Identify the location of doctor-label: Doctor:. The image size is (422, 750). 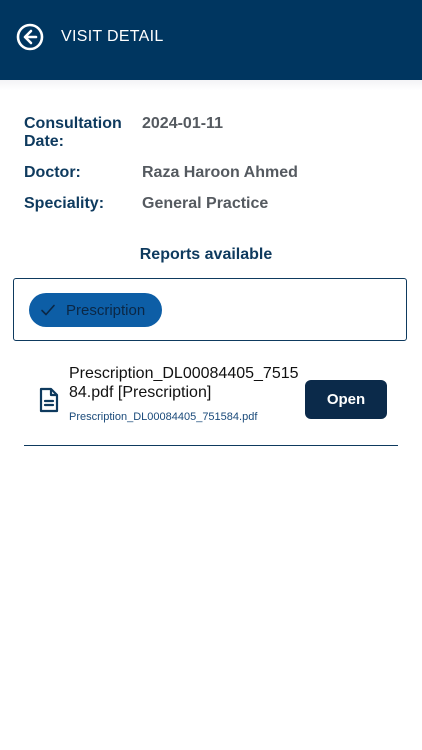
(52, 172).